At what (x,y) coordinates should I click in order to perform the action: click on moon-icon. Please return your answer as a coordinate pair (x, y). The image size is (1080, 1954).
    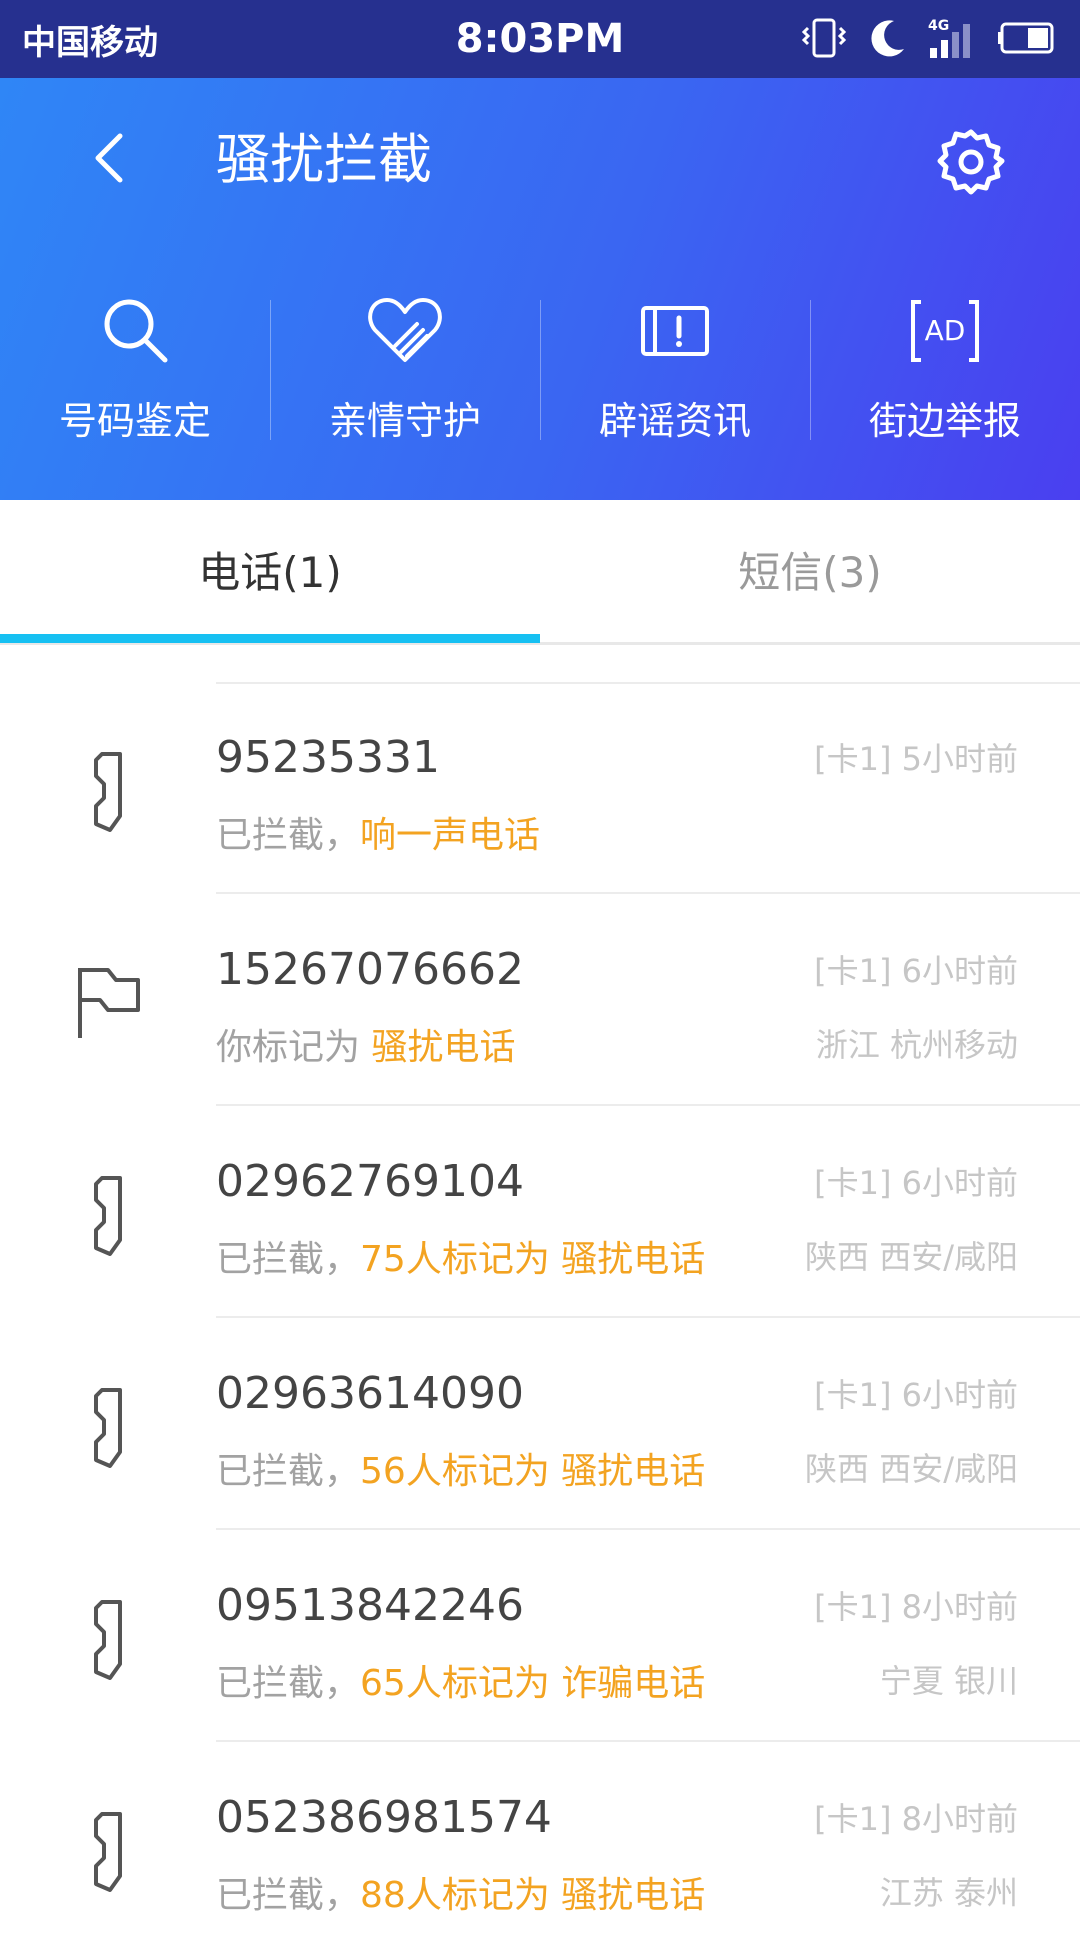
    Looking at the image, I should click on (887, 38).